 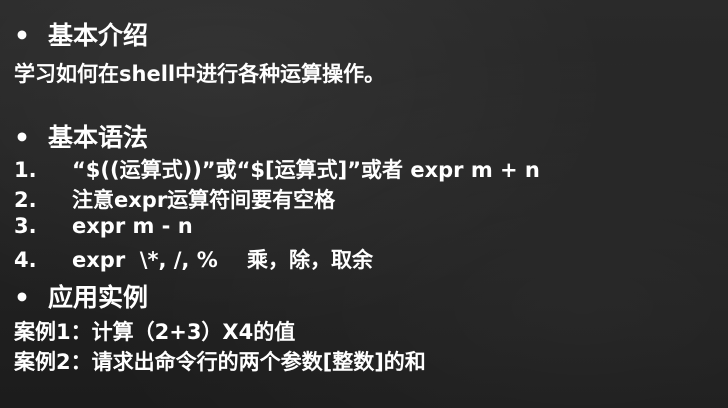 What do you see at coordinates (220, 362) in the screenshot?
I see `example-item-2: 案例2：请求出命令行的两个参数[整数]的和` at bounding box center [220, 362].